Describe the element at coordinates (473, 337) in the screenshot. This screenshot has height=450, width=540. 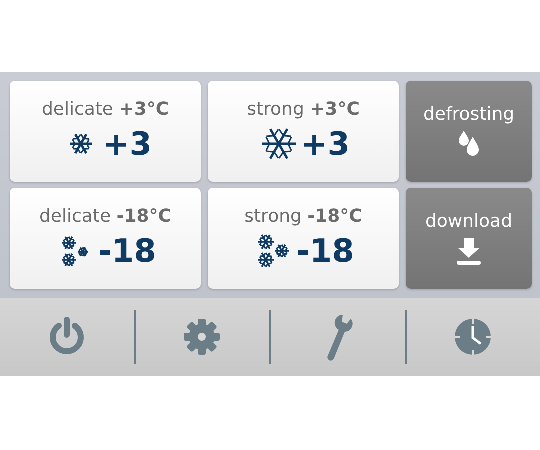
I see `clock-icon` at that location.